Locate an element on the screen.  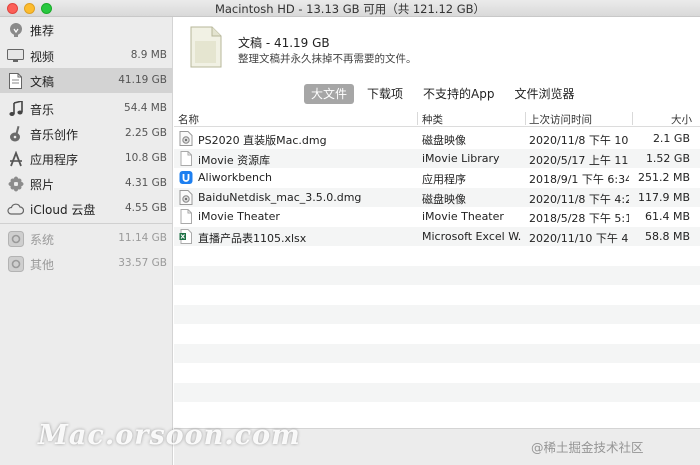
sidebar-item-size: 2.25 GB is located at coordinates (145, 133).